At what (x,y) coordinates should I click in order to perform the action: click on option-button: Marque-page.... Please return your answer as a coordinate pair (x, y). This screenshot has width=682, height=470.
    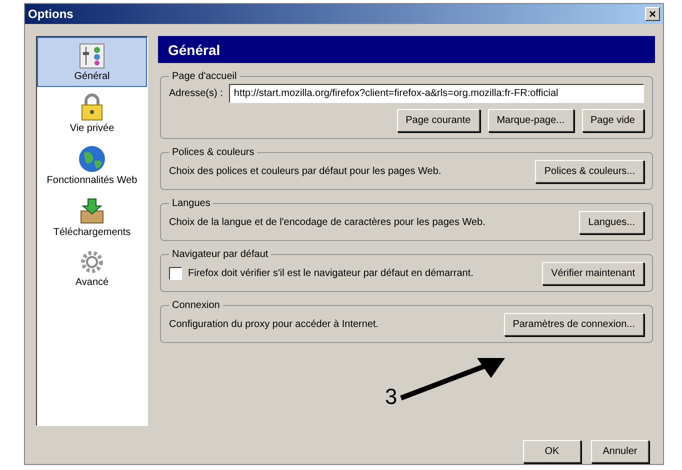
    Looking at the image, I should click on (531, 120).